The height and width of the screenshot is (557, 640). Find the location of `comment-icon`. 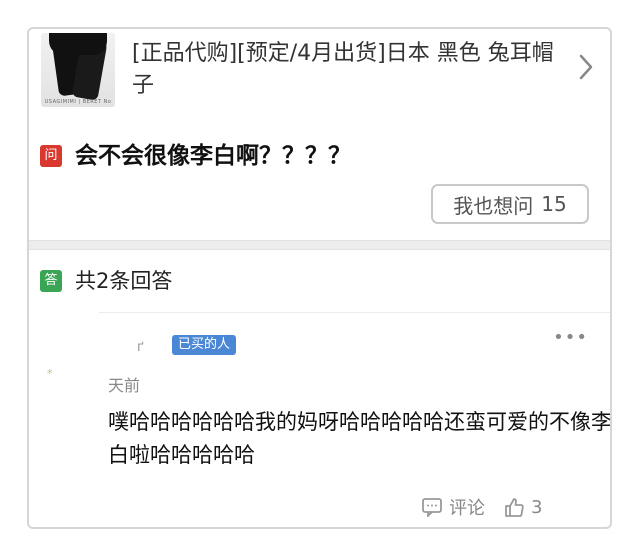

comment-icon is located at coordinates (432, 507).